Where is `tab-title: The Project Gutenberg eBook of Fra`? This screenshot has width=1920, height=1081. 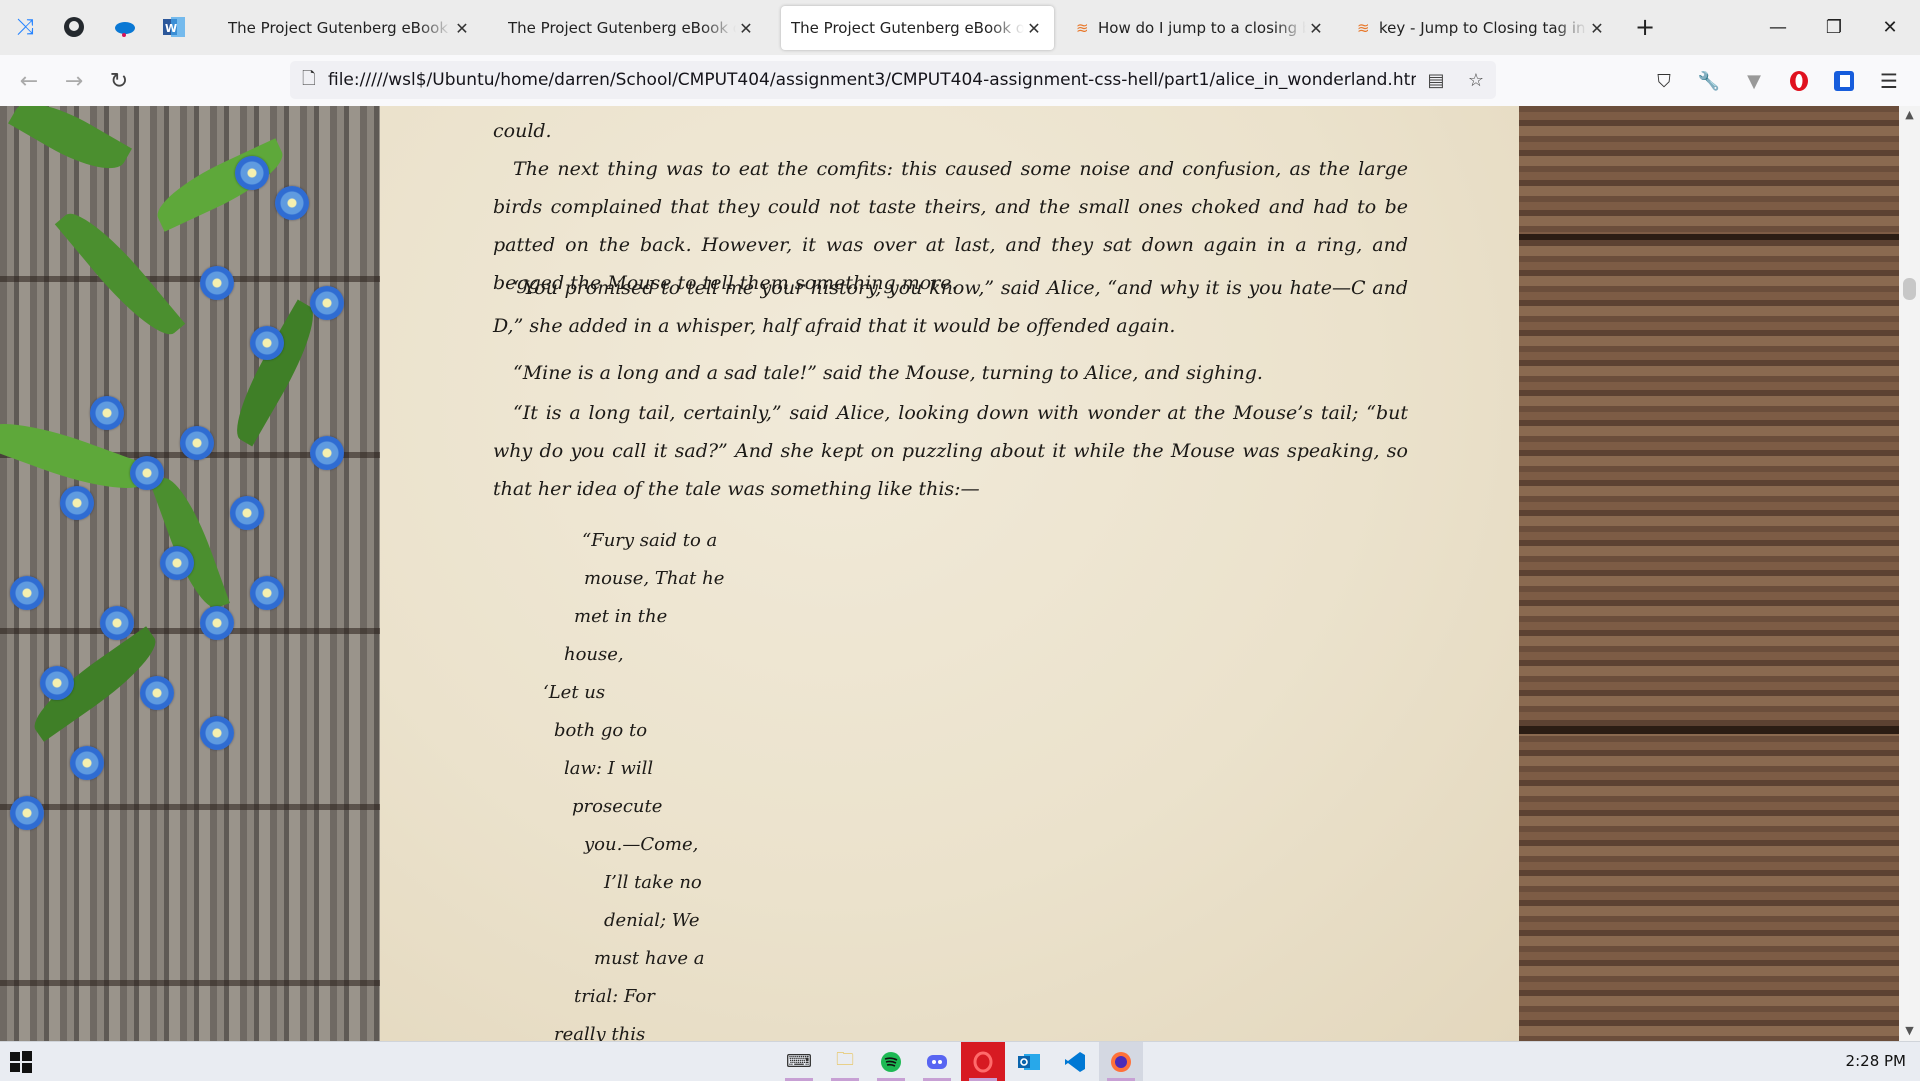
tab-title: The Project Gutenberg eBook of Fra is located at coordinates (340, 28).